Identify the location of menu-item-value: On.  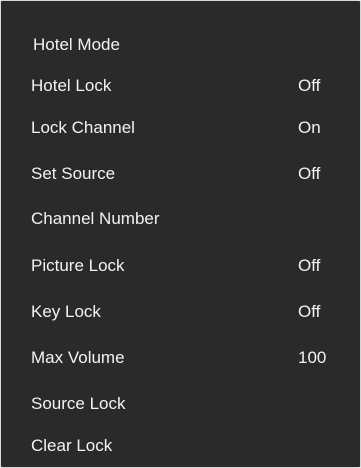
(309, 127).